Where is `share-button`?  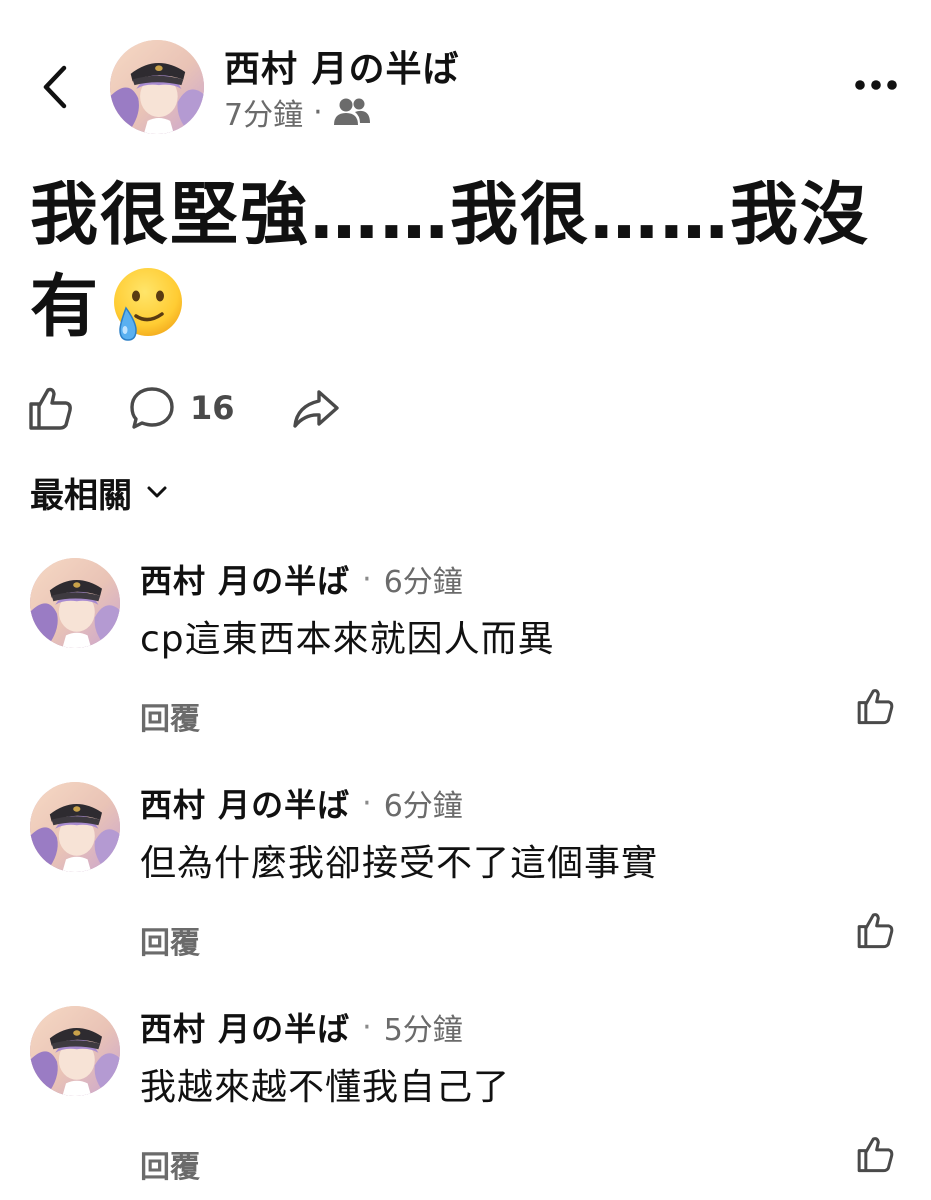 share-button is located at coordinates (316, 408).